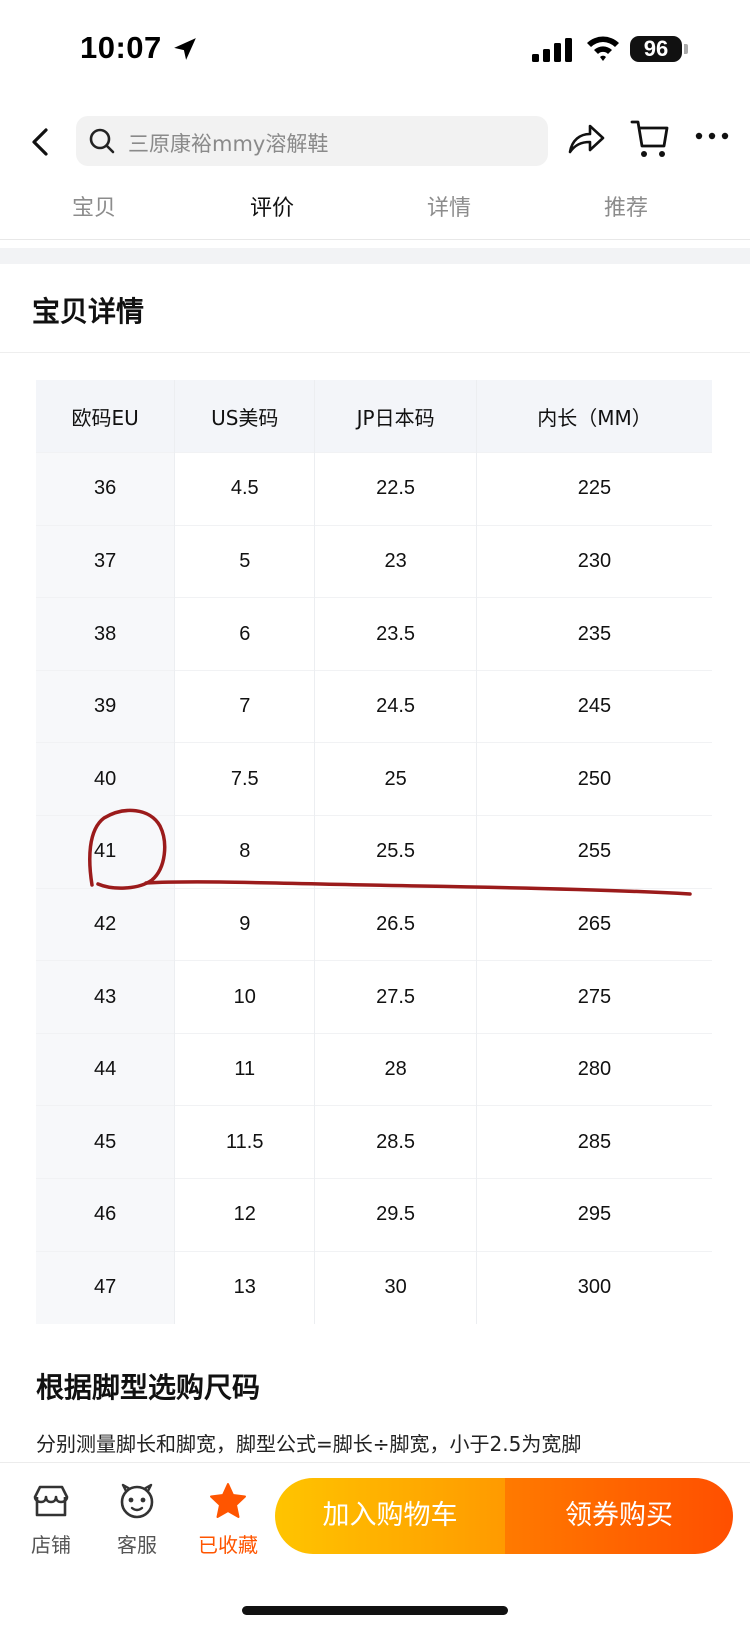 This screenshot has width=750, height=1626. Describe the element at coordinates (395, 706) in the screenshot. I see `table-cell: 24.5` at that location.